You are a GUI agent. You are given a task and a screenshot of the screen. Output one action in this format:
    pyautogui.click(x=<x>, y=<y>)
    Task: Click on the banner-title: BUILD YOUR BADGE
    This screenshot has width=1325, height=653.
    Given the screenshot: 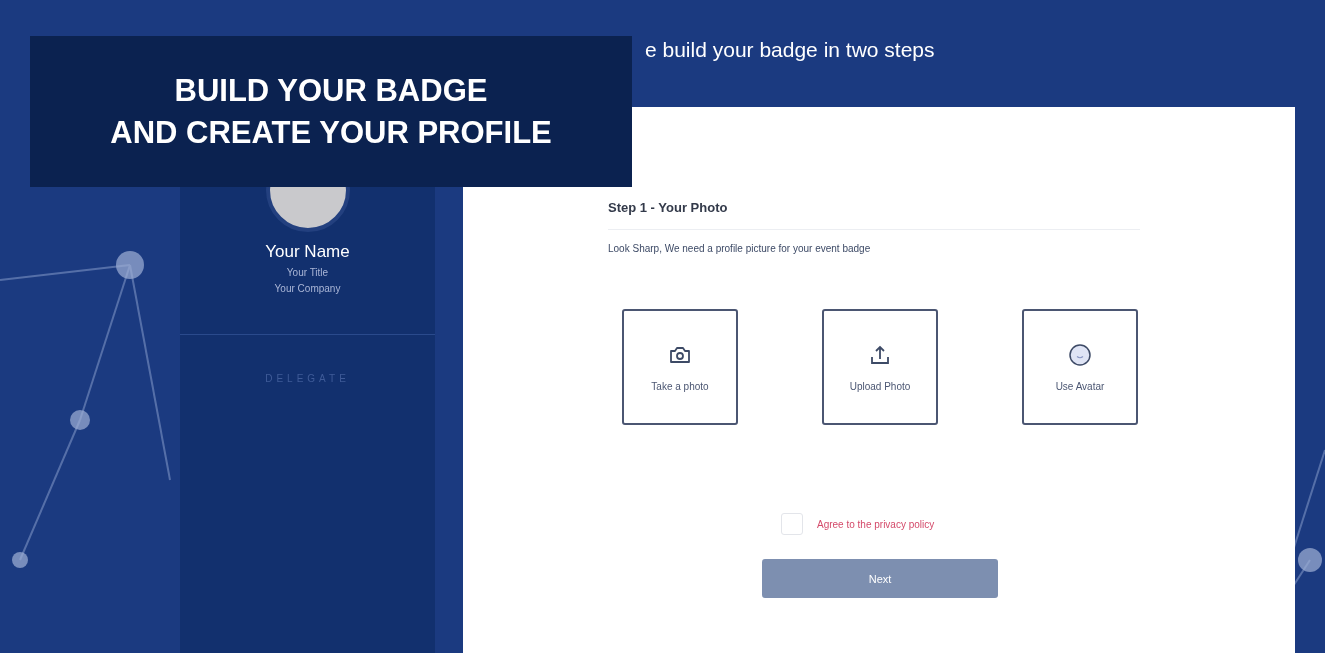 What is the action you would take?
    pyautogui.click(x=331, y=90)
    